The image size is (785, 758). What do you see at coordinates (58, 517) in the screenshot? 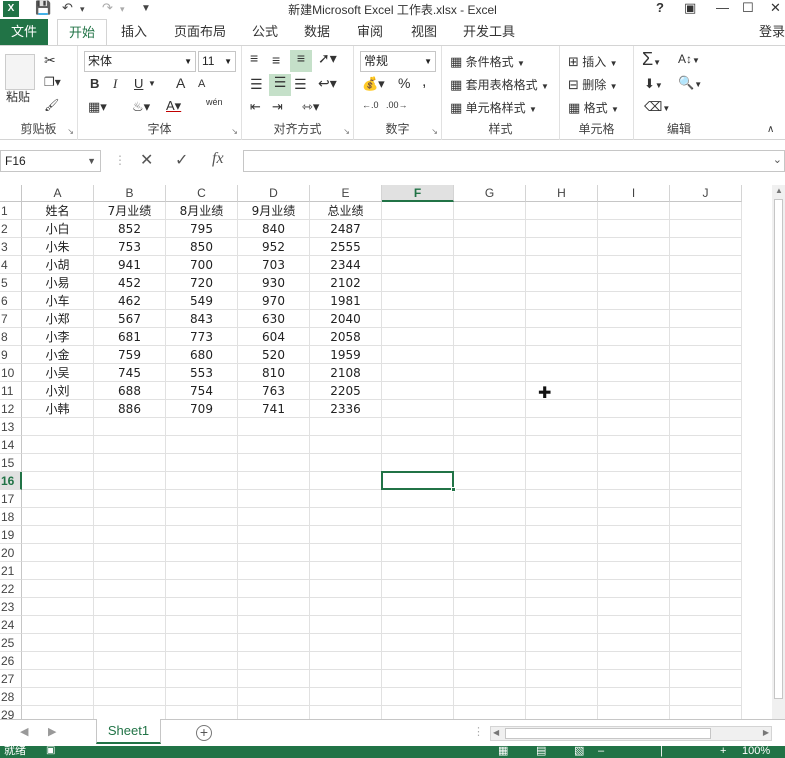
I see `cell-a18` at bounding box center [58, 517].